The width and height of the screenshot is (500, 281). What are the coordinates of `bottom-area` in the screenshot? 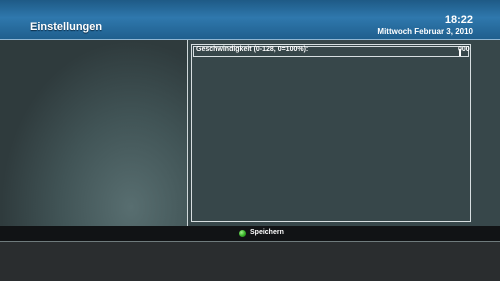 It's located at (250, 261).